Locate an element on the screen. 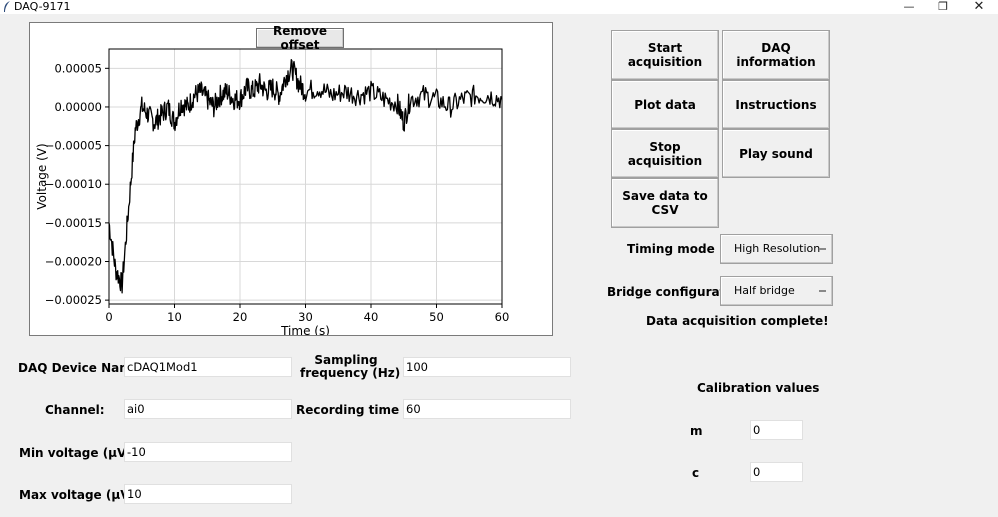  x-tick-label: 50 is located at coordinates (436, 317).